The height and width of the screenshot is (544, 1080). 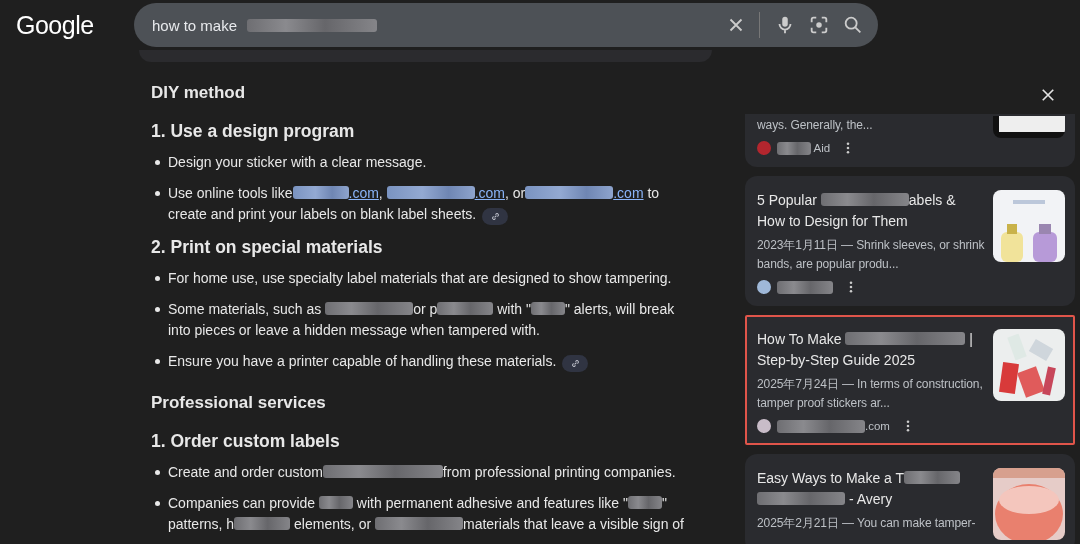 I want to click on close-icon, so click(x=1048, y=95).